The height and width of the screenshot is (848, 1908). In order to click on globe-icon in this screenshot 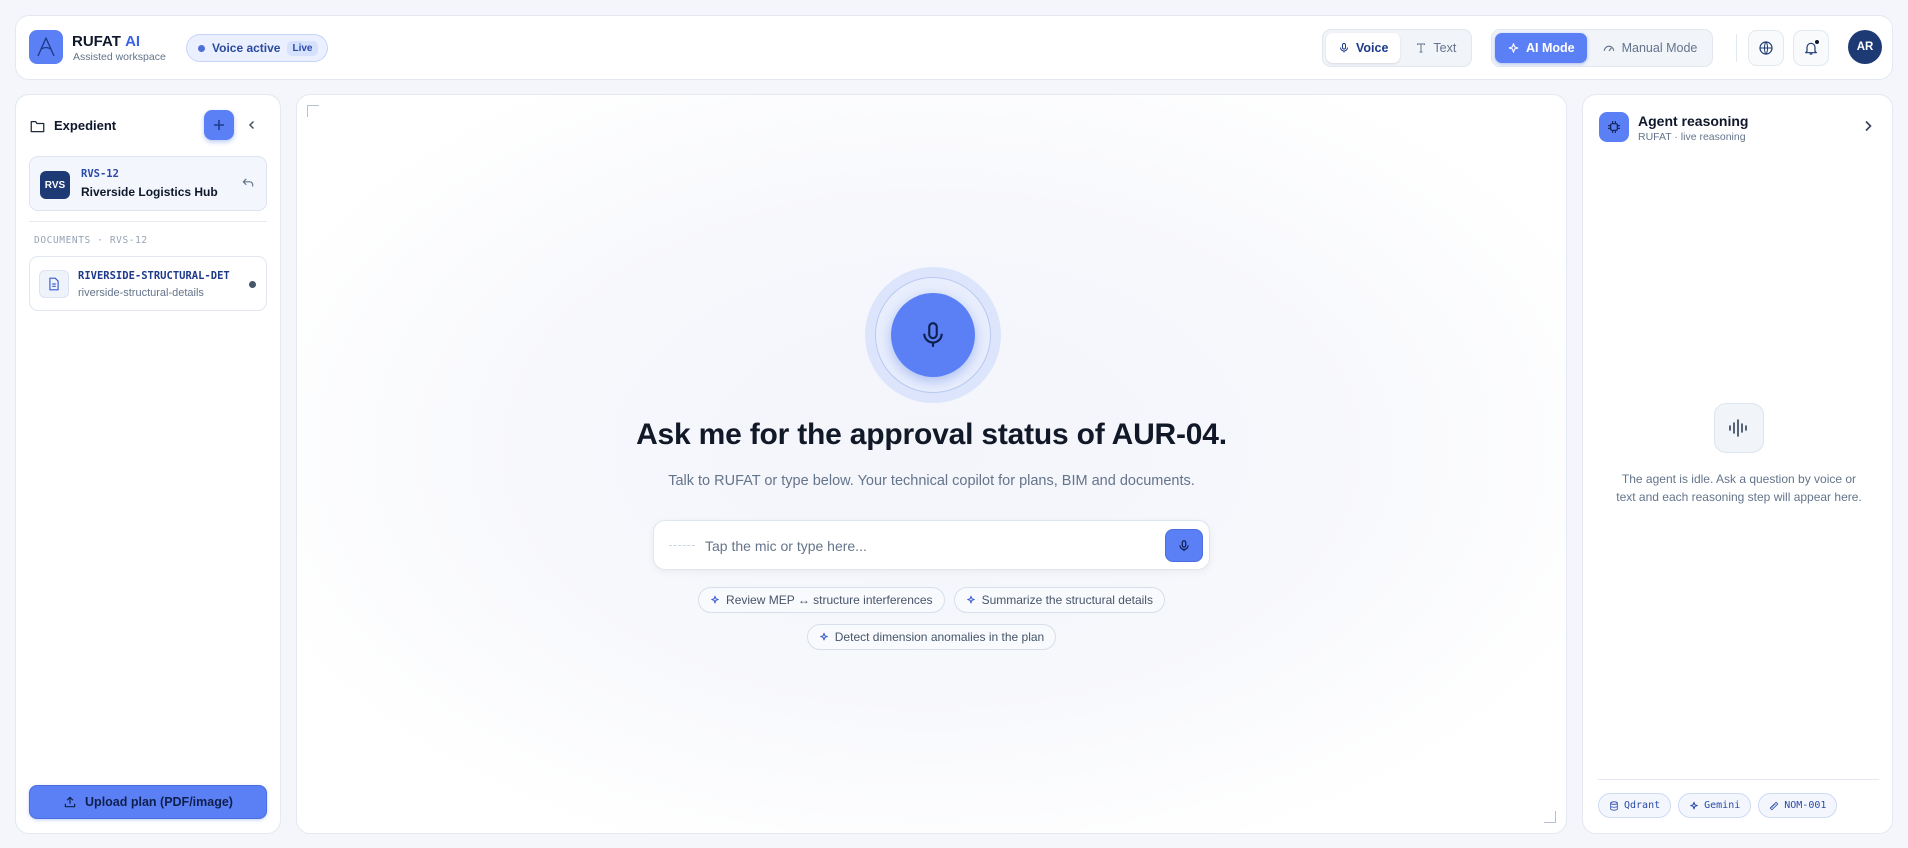, I will do `click(1766, 48)`.